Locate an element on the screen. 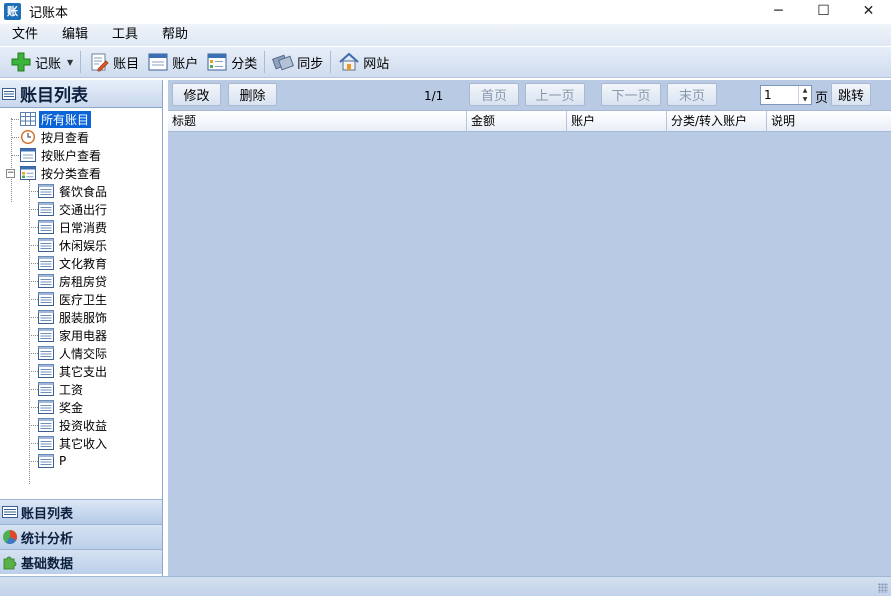 Image resolution: width=891 pixels, height=596 pixels. tree-node-category: 医疗卫生 is located at coordinates (73, 299).